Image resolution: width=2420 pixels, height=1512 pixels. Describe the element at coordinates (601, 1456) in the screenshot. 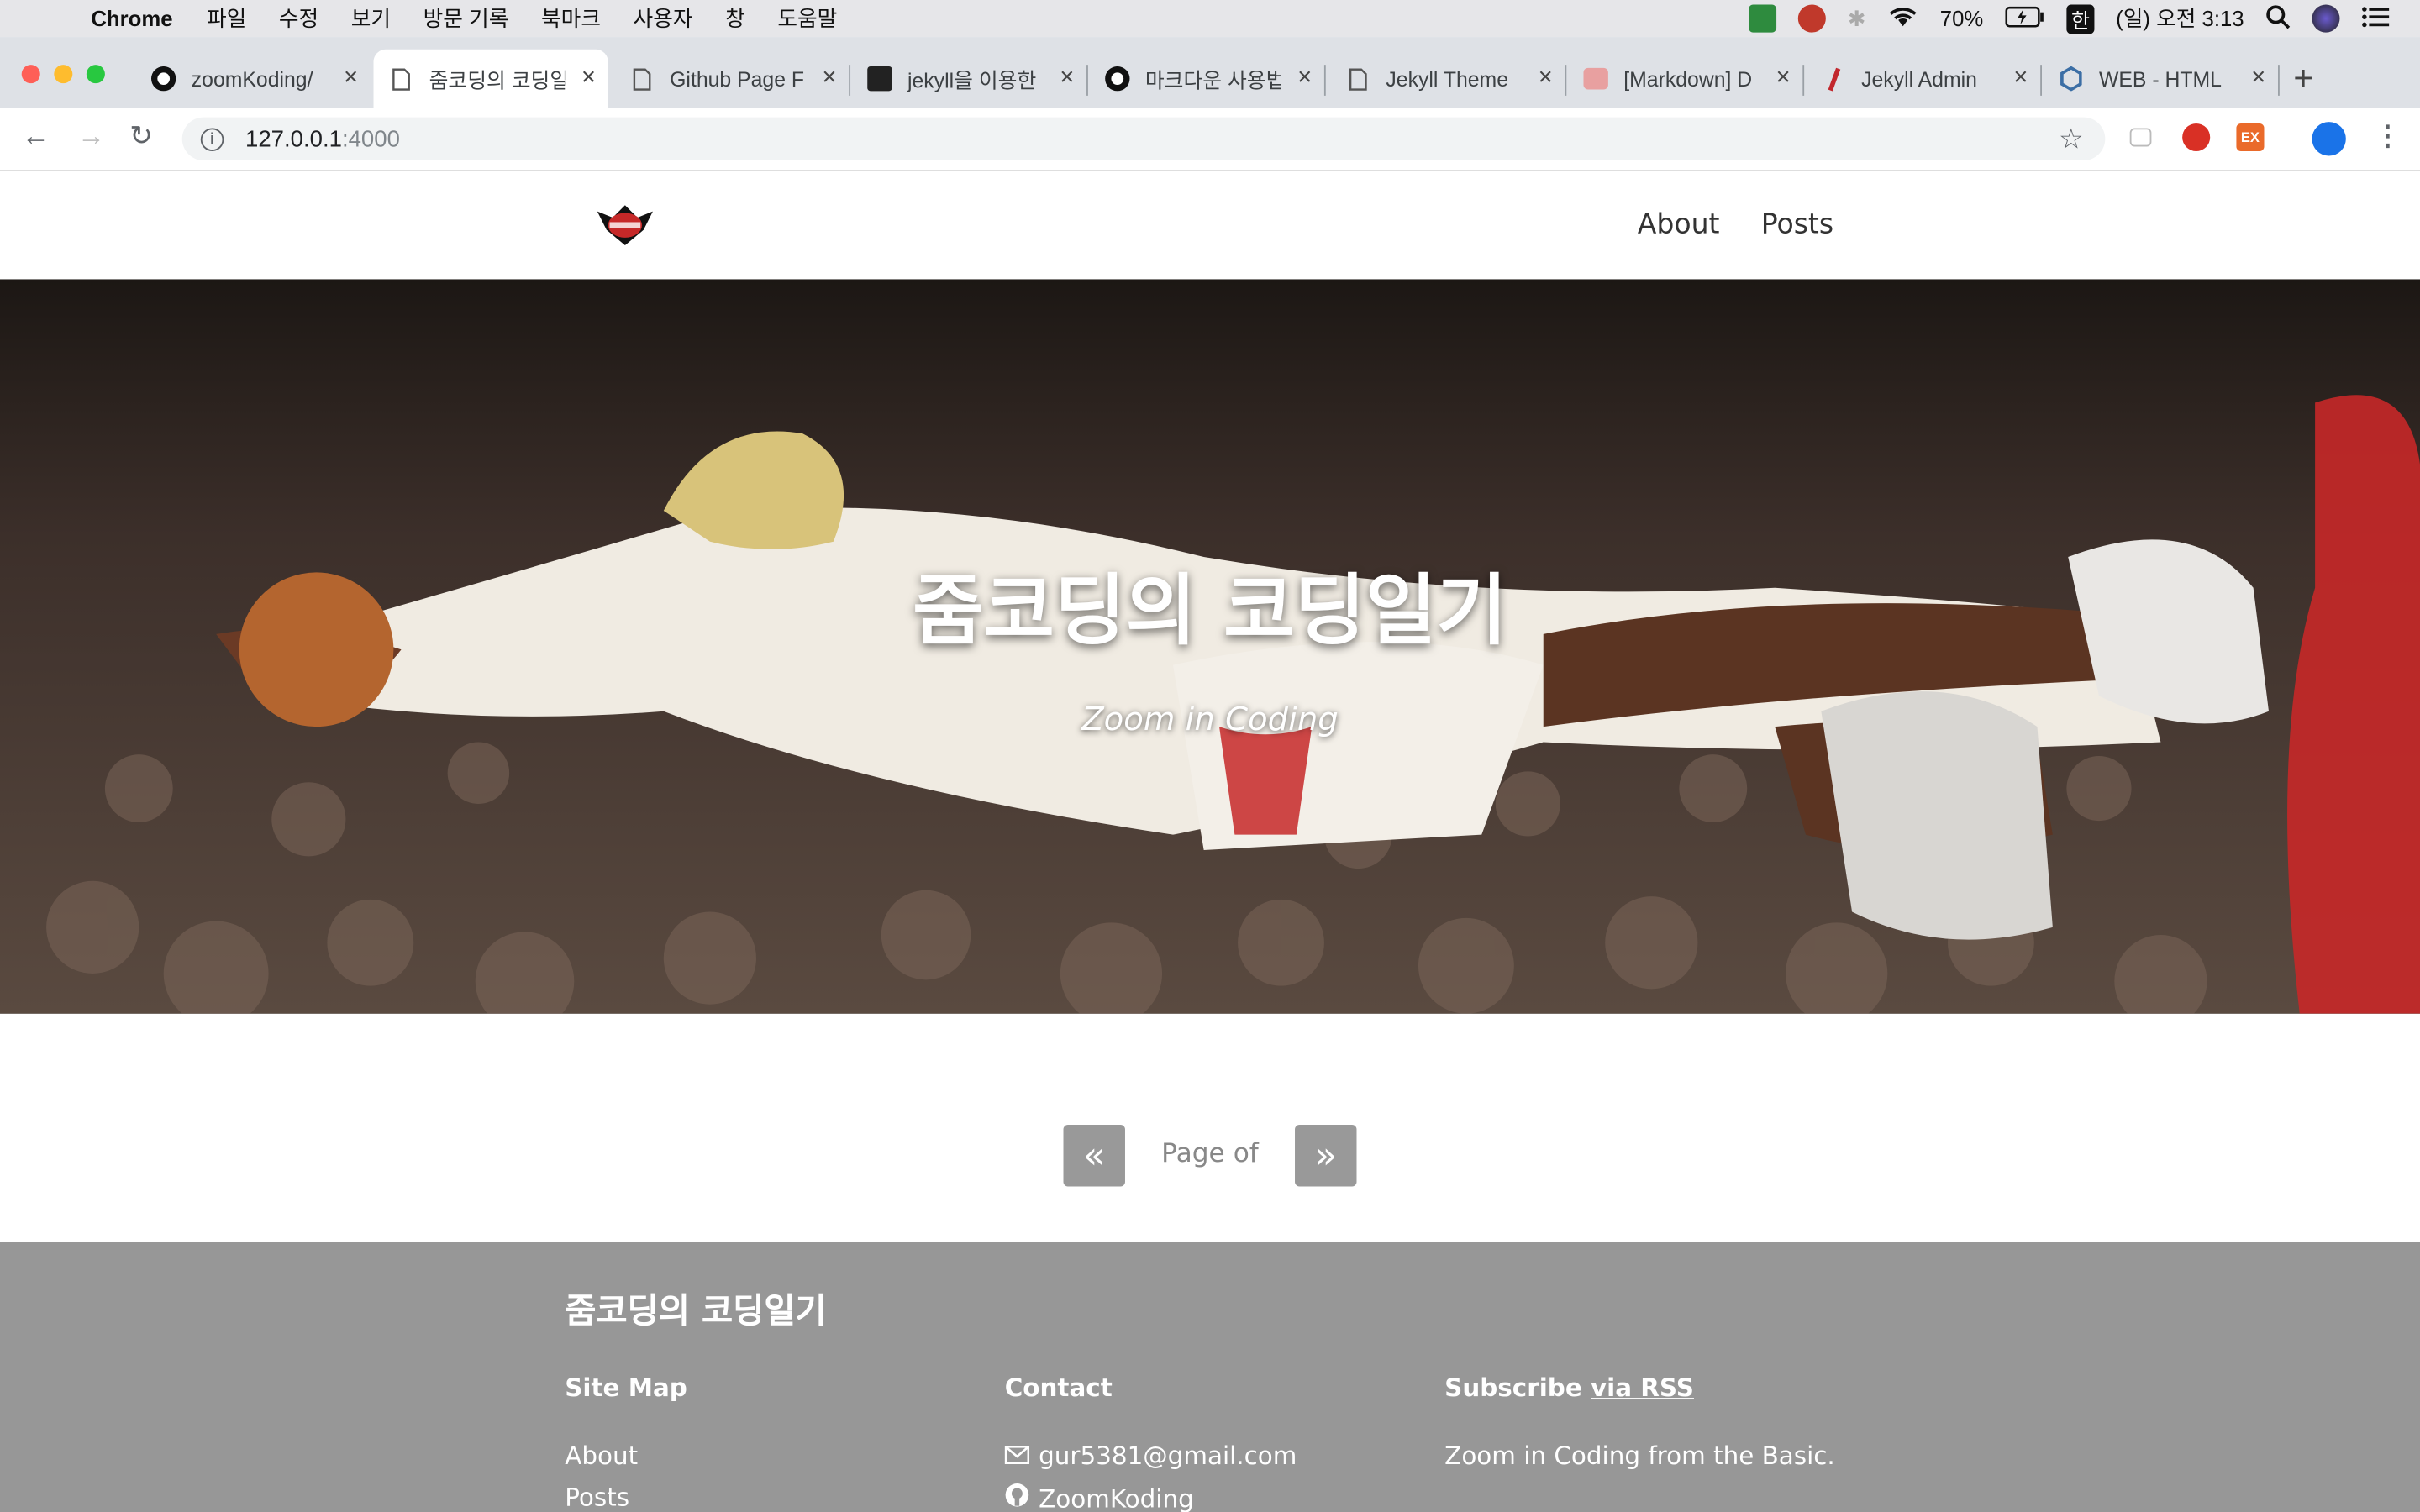

I see `footer-about-link: About` at that location.